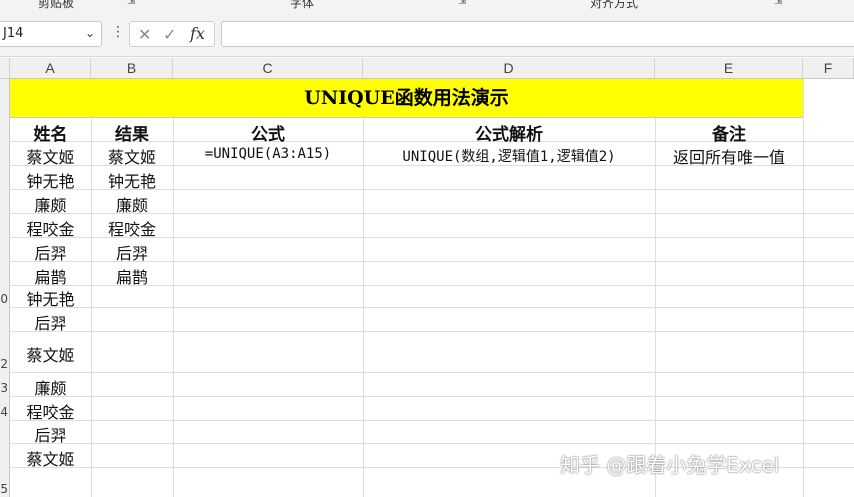 This screenshot has height=497, width=854. What do you see at coordinates (614, 5) in the screenshot?
I see `ribbon-group-alignment: 对齐方式` at bounding box center [614, 5].